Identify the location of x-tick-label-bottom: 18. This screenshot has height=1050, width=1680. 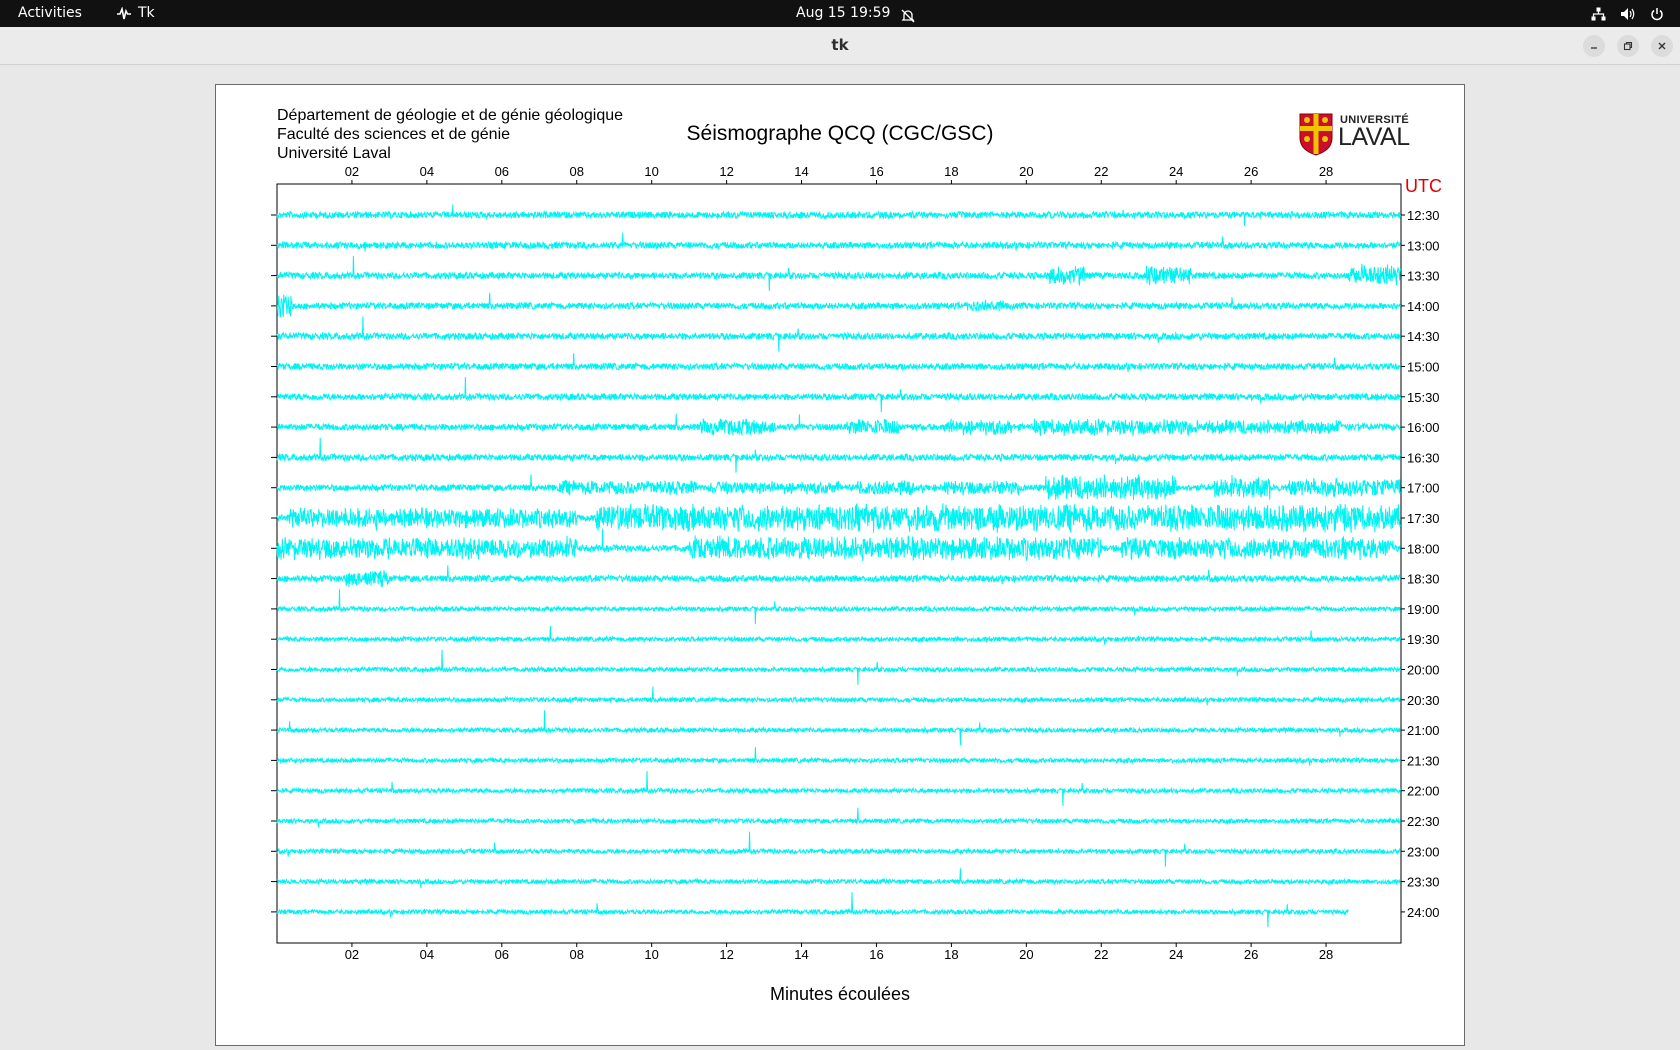
(951, 954).